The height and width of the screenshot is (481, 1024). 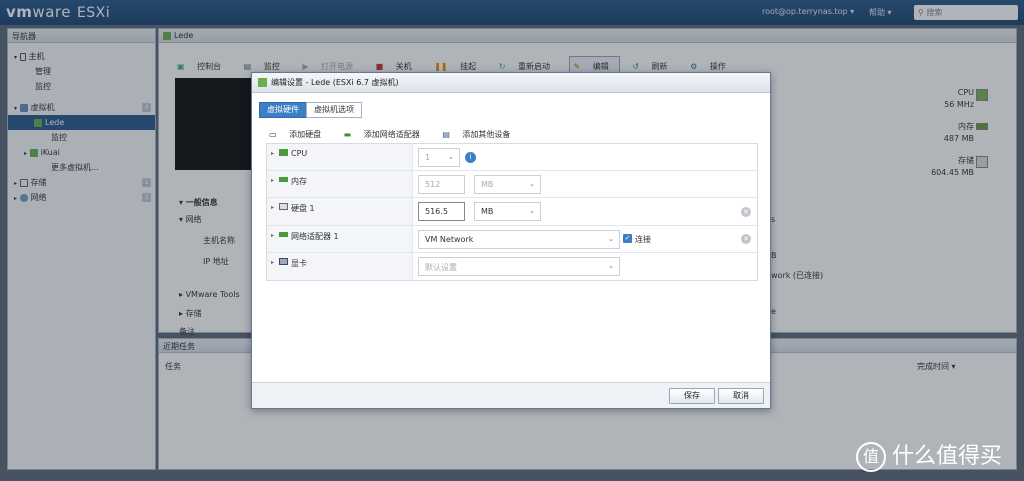 What do you see at coordinates (746, 239) in the screenshot?
I see `remove-nic-button: ✕` at bounding box center [746, 239].